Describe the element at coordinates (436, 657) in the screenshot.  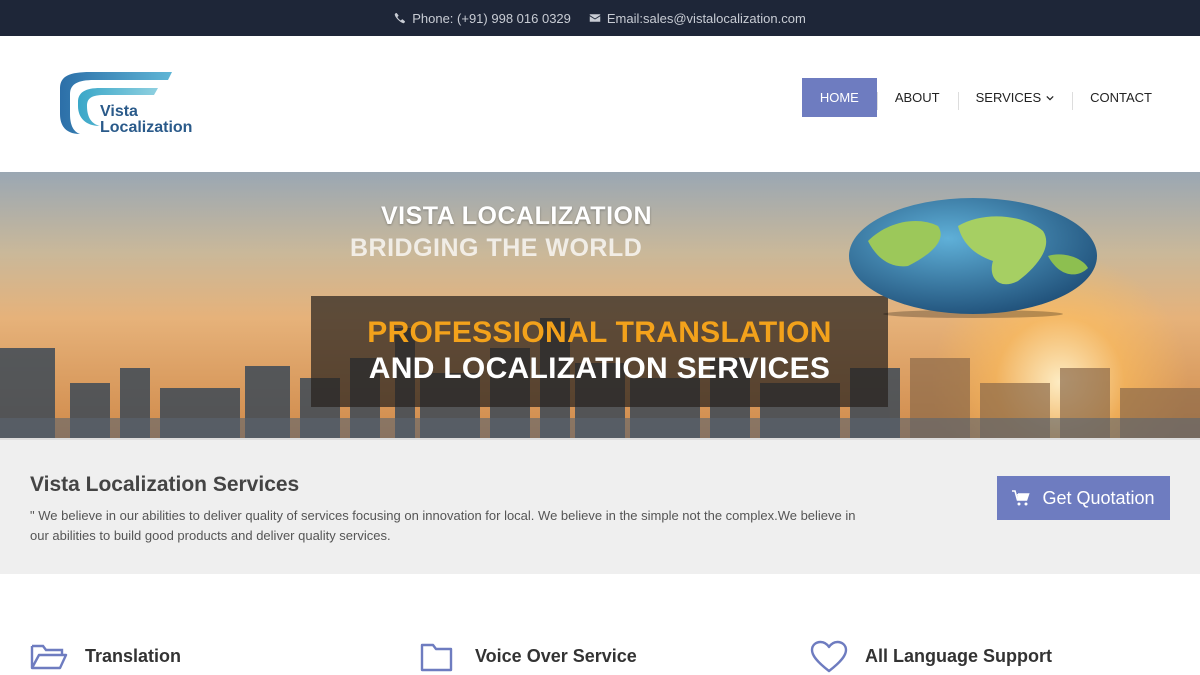
I see `folder-icon` at that location.